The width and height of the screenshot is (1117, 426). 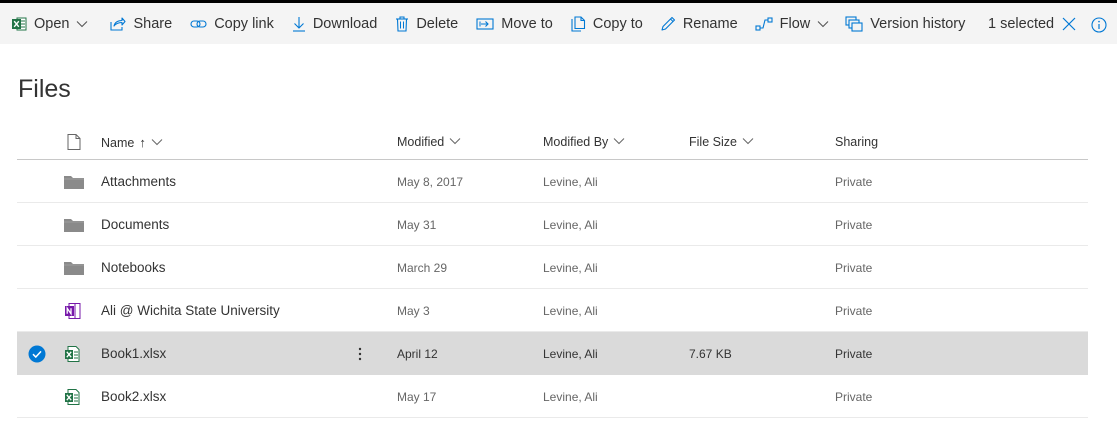 I want to click on row-selected-checkbox, so click(x=37, y=353).